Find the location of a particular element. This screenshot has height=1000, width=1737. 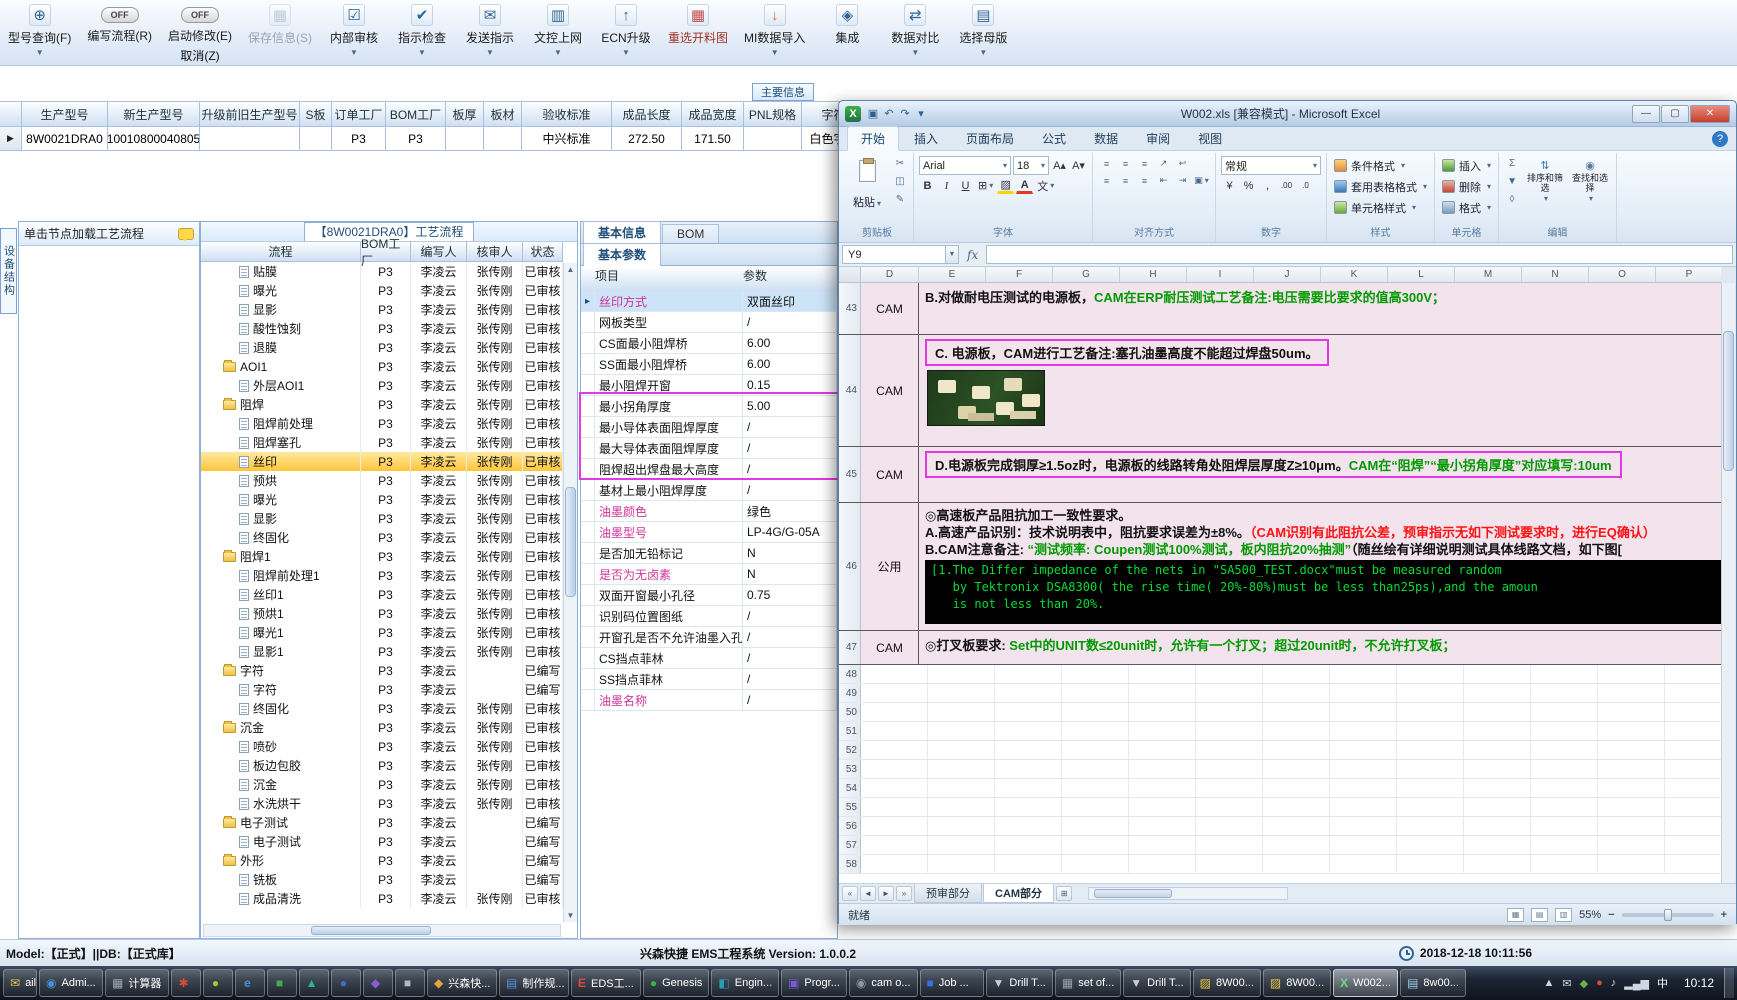

font-name-select: Arial ▾ is located at coordinates (965, 165).